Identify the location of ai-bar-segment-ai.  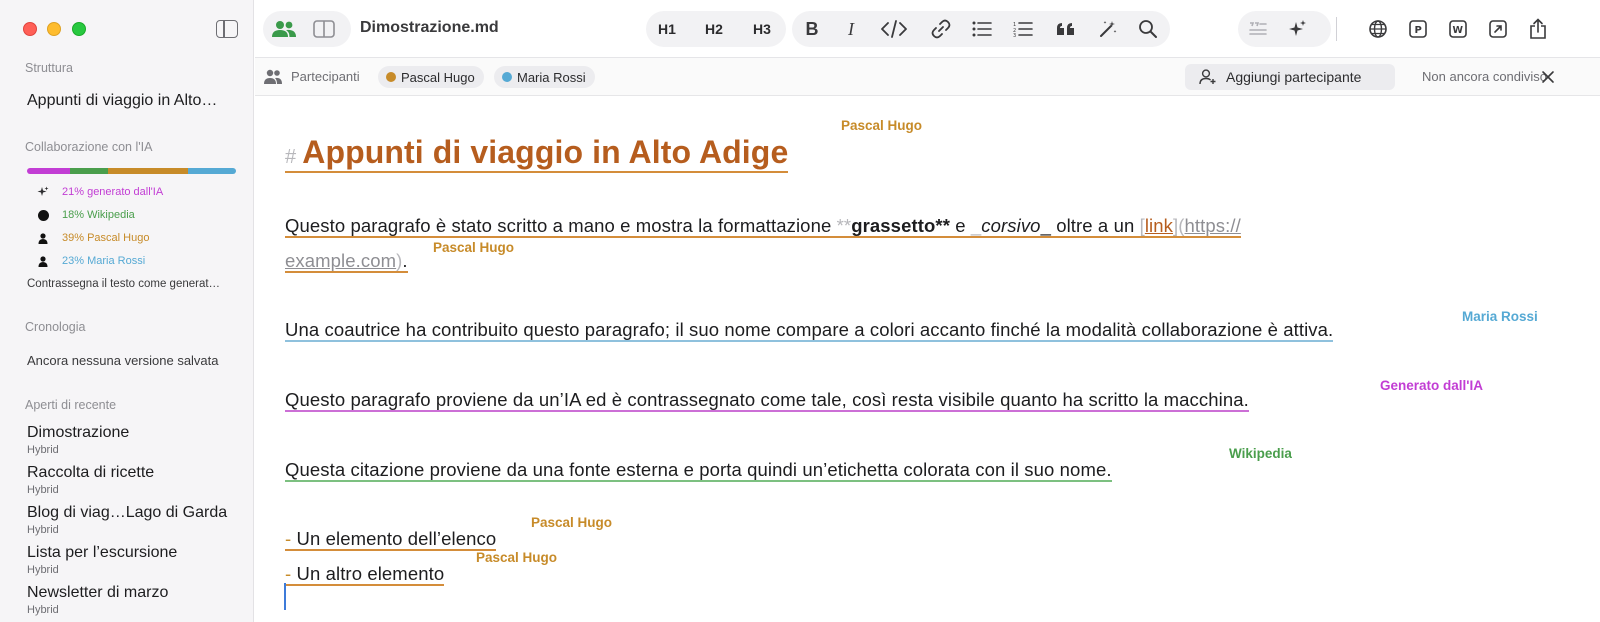
(49, 171).